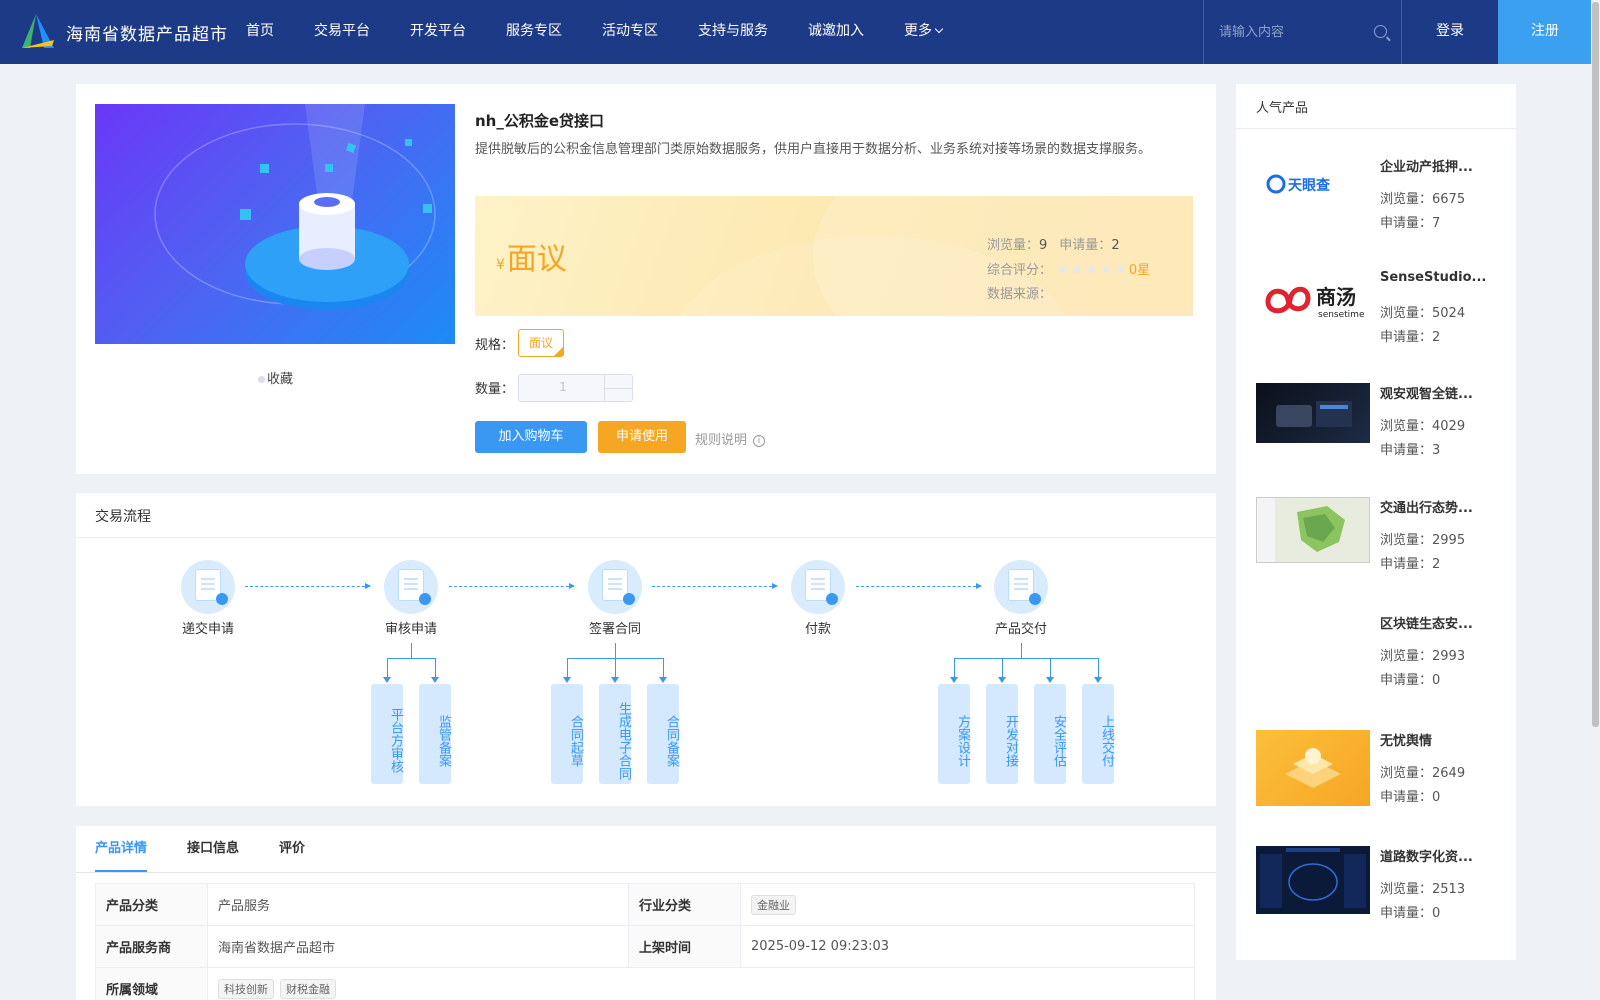 This screenshot has height=1000, width=1600. Describe the element at coordinates (1294, 32) in the screenshot. I see `search-input` at that location.